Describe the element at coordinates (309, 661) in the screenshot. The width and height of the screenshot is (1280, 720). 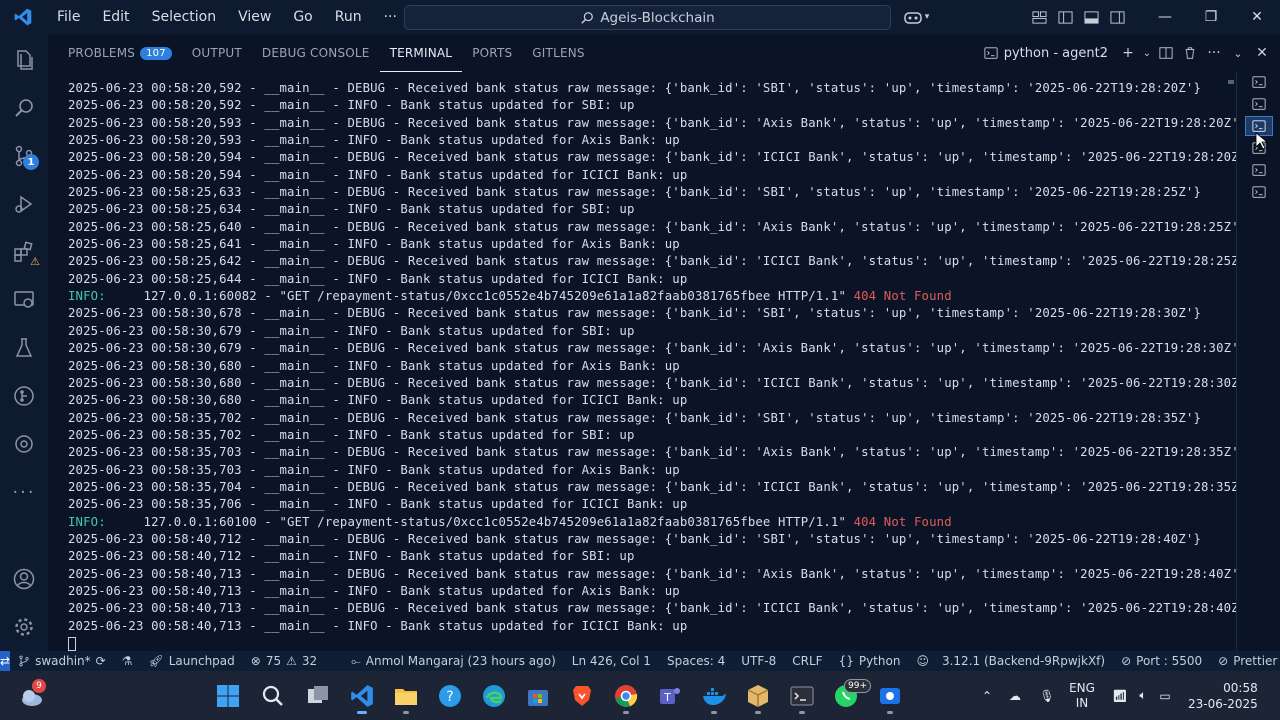
I see `warning-count: 32` at that location.